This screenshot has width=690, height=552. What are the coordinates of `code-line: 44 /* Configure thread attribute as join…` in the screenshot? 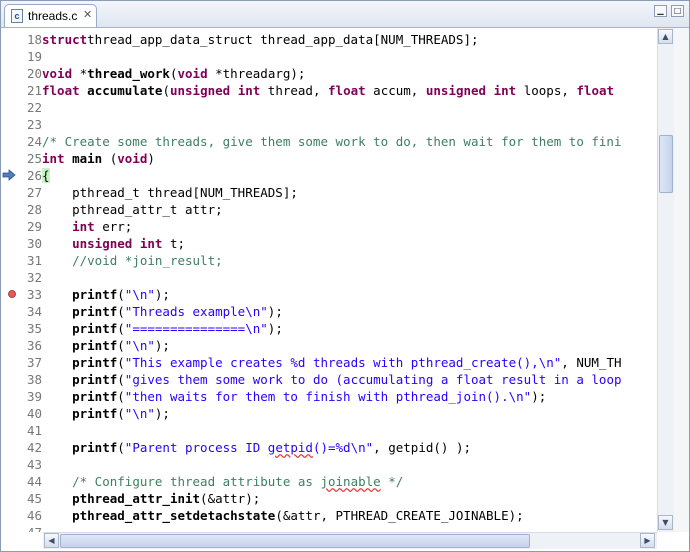 It's located at (211, 481).